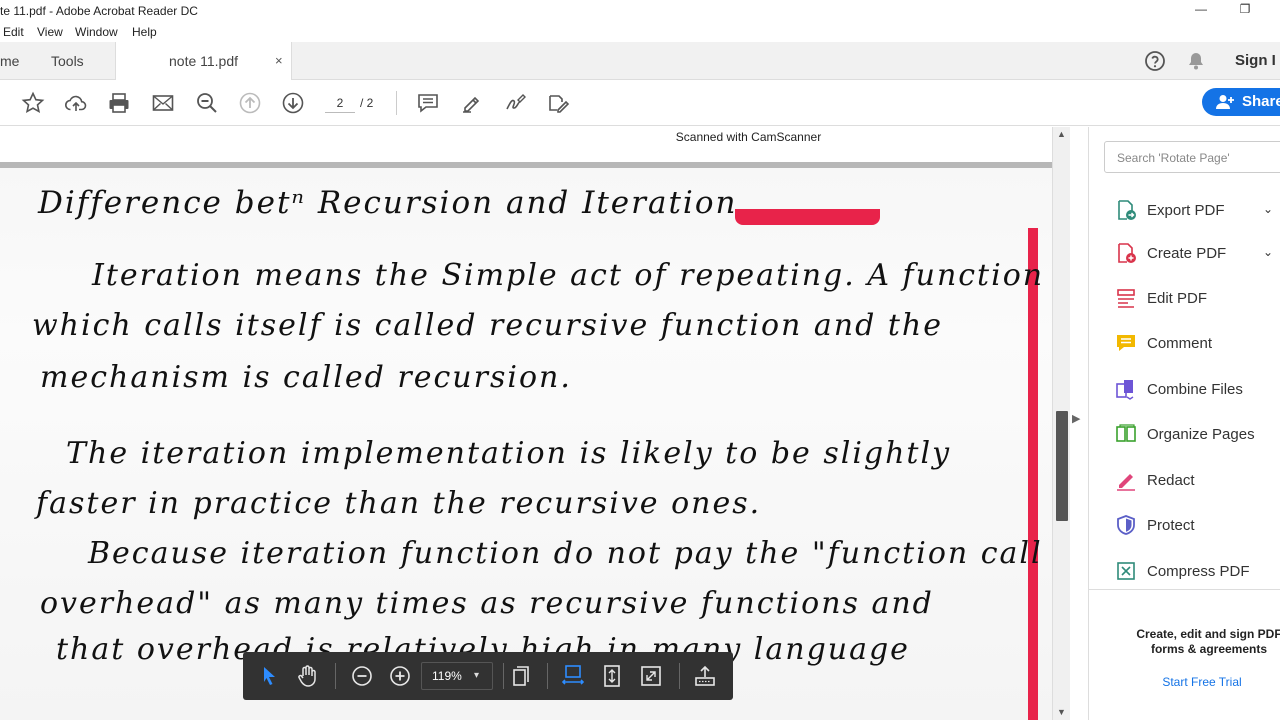  Describe the element at coordinates (340, 103) in the screenshot. I see `page-number-input: 2` at that location.